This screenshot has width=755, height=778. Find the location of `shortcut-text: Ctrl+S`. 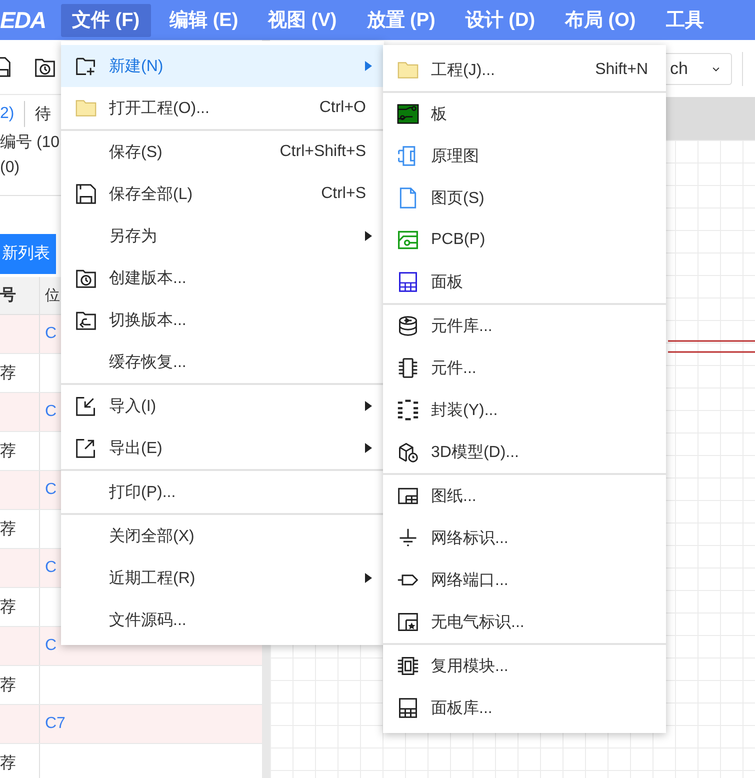

shortcut-text: Ctrl+S is located at coordinates (343, 194).